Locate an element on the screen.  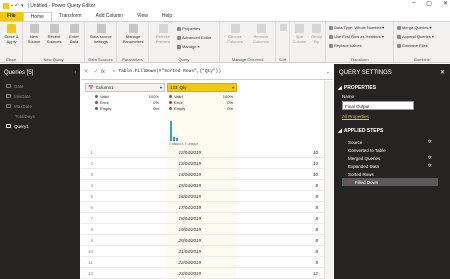
enter-data-button: Enter Data is located at coordinates (74, 34).